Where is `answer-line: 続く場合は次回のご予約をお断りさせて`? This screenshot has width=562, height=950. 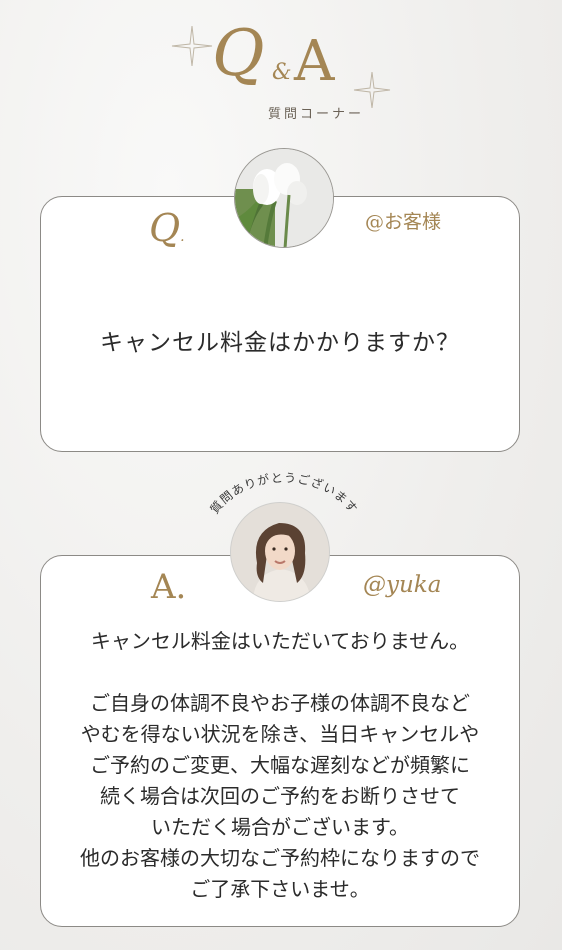 answer-line: 続く場合は次回のご予約をお断りさせて is located at coordinates (280, 796).